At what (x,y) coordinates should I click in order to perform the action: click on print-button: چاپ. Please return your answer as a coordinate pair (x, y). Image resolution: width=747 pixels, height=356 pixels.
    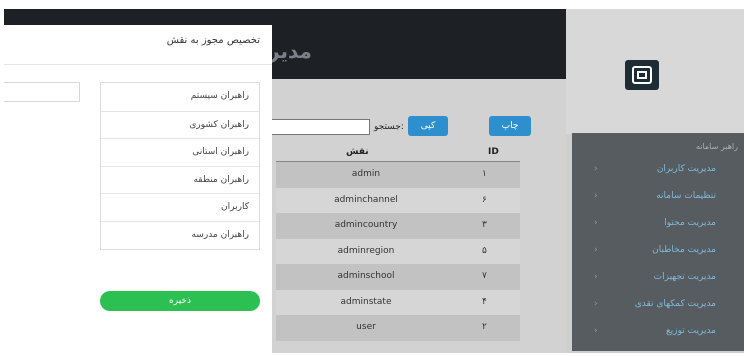
    Looking at the image, I should click on (510, 126).